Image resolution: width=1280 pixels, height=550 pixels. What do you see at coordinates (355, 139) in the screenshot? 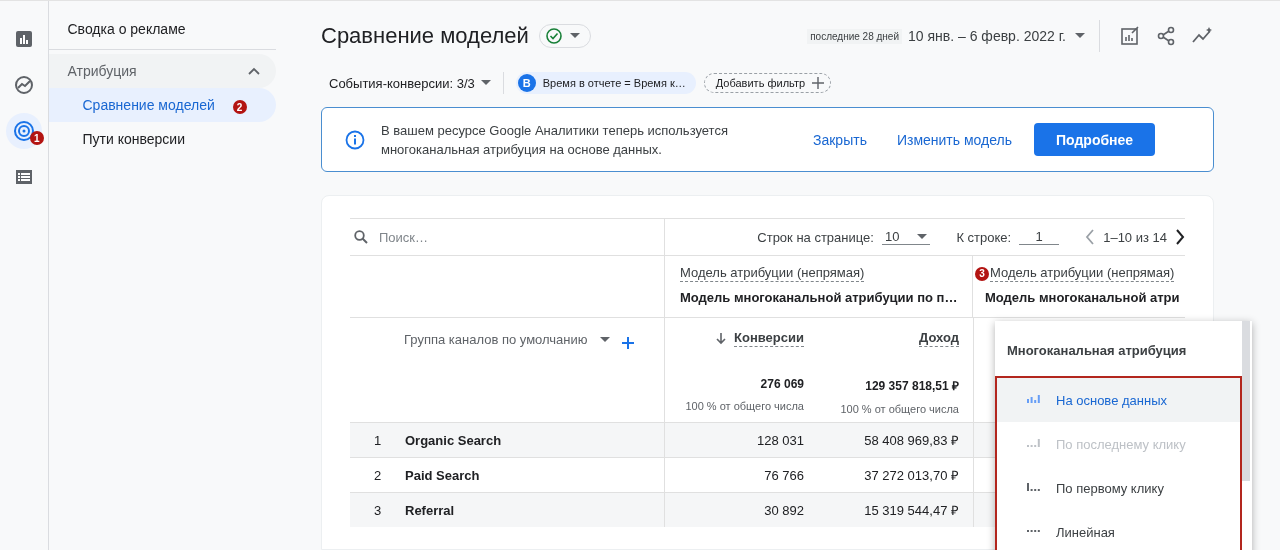
I see `info-icon` at bounding box center [355, 139].